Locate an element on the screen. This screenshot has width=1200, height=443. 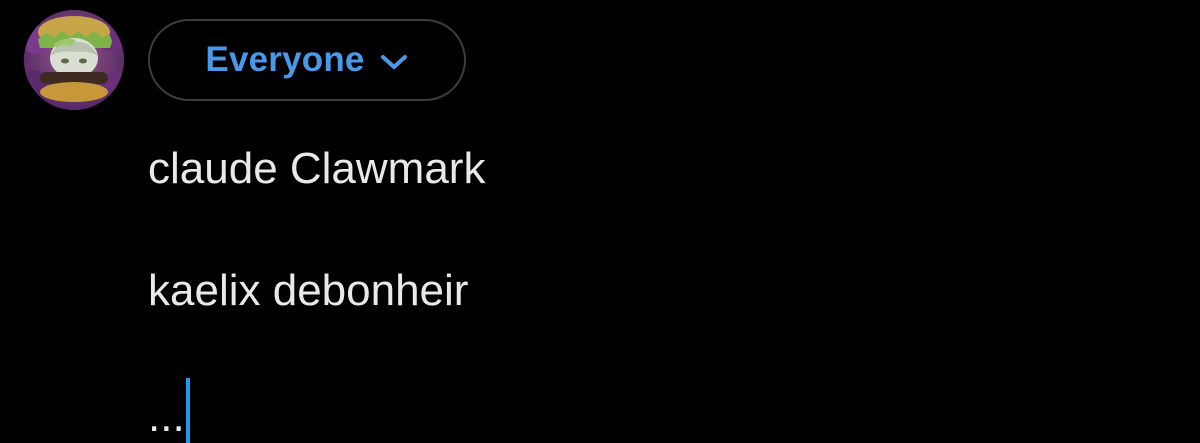
avatar-image is located at coordinates (74, 60).